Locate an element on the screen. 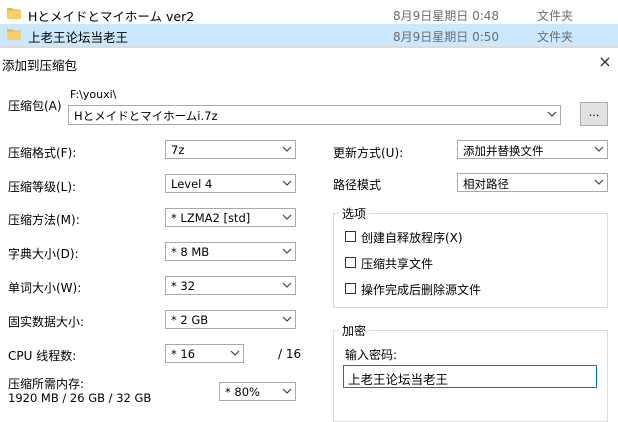 The height and width of the screenshot is (422, 618). options-title: 选项 is located at coordinates (354, 213).